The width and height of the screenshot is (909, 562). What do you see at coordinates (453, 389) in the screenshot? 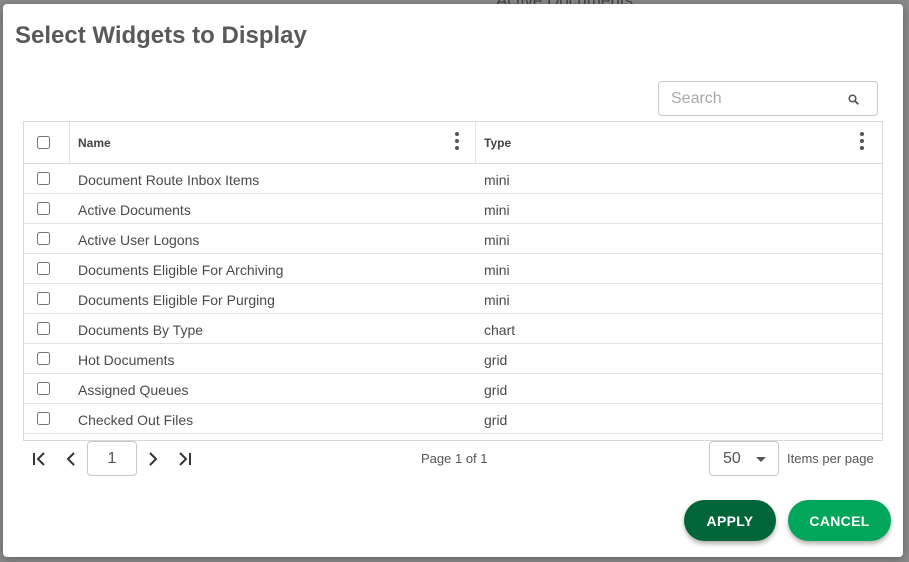
I see `table-row: Assigned Queues grid` at bounding box center [453, 389].